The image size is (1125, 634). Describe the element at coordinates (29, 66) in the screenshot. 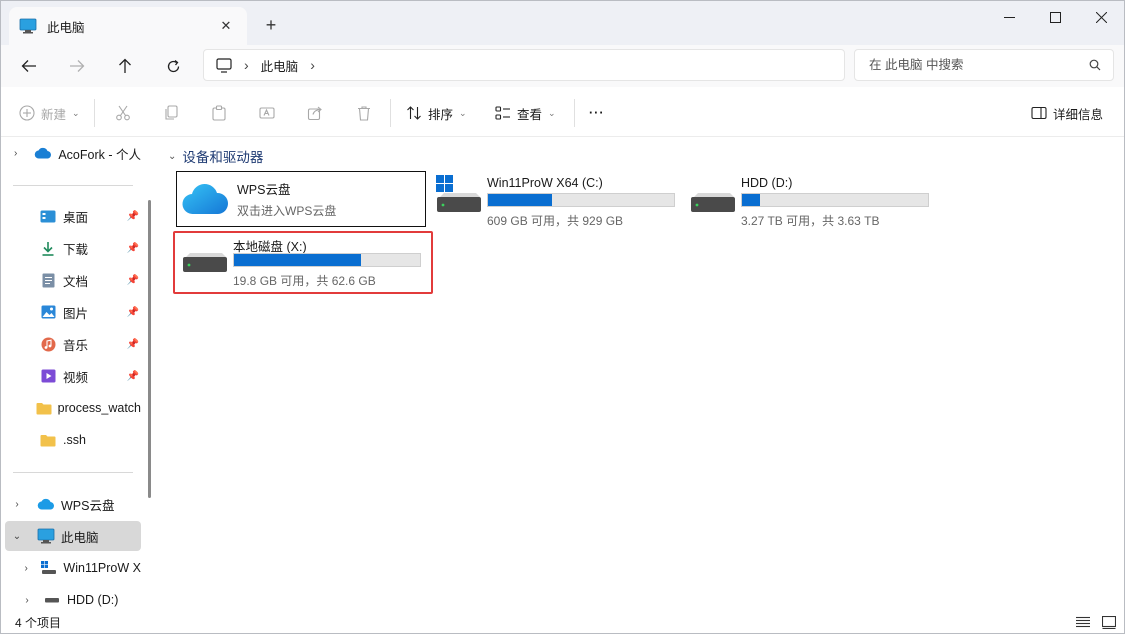

I see `back-button` at that location.